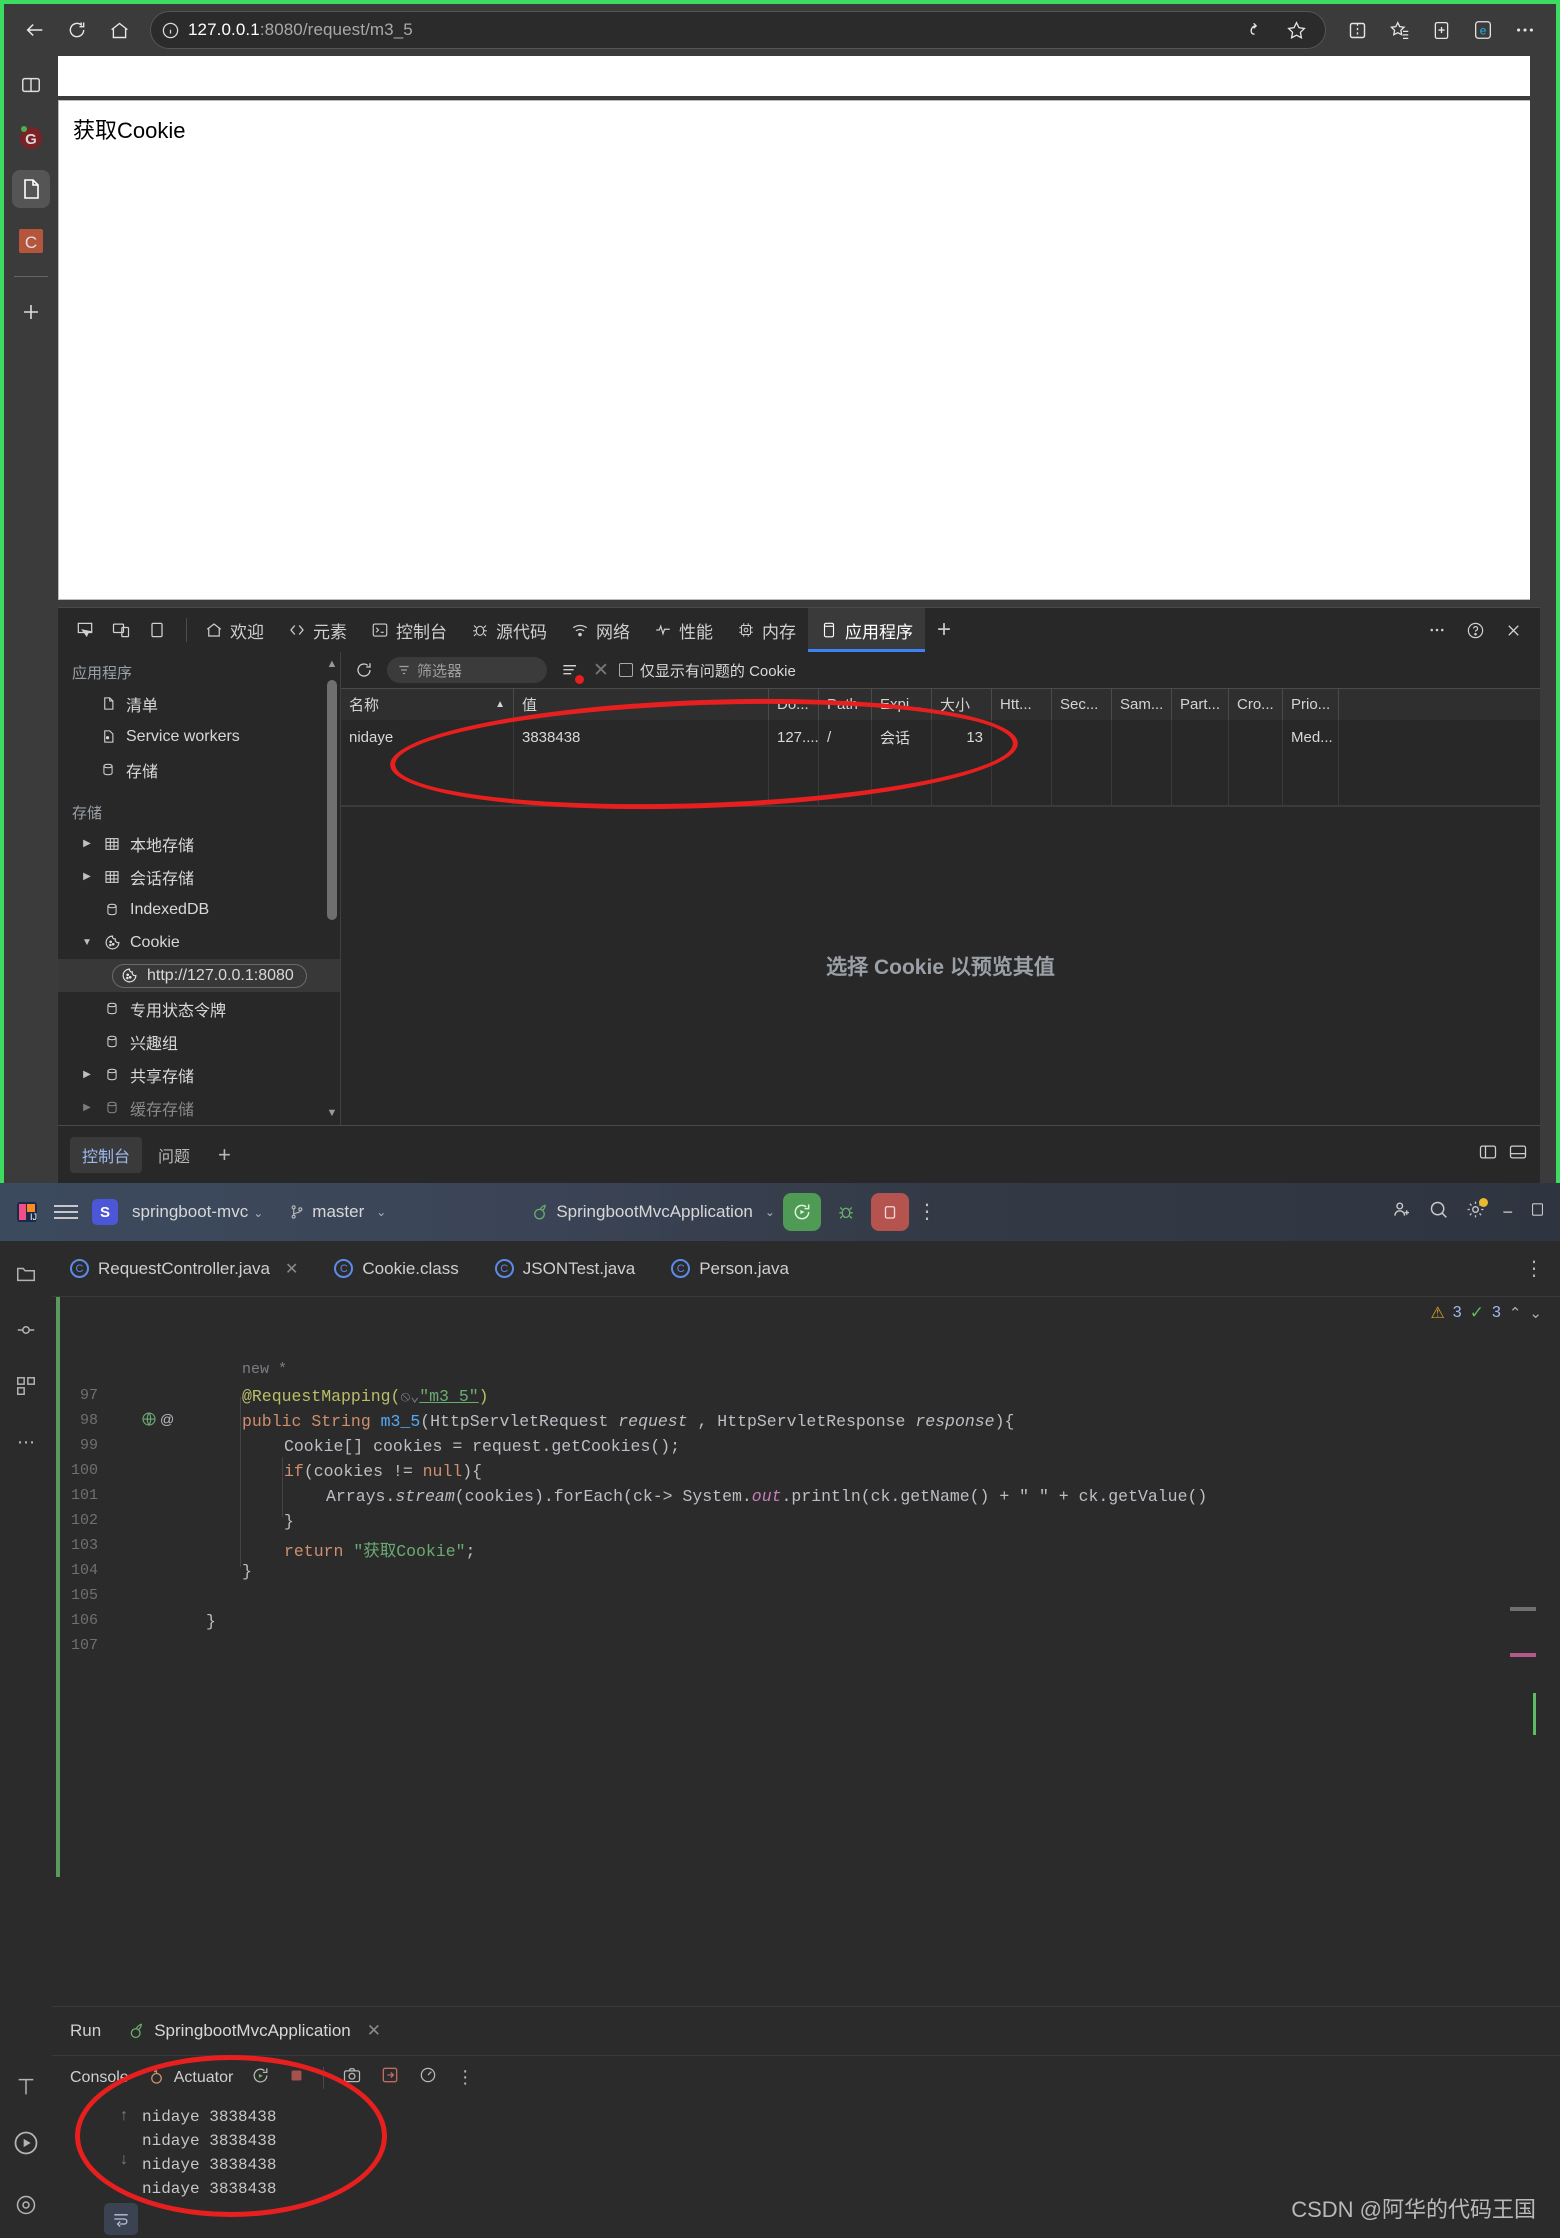 The image size is (1560, 2238). I want to click on terminal-tool-icon, so click(26, 2087).